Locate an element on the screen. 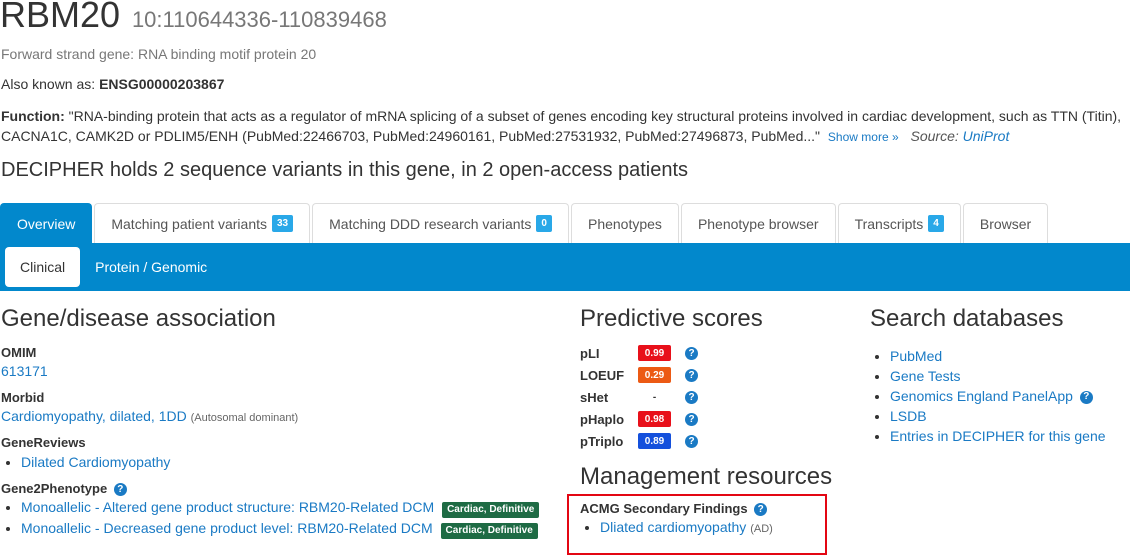 This screenshot has height=556, width=1130. section-title: Gene/disease association is located at coordinates (138, 318).